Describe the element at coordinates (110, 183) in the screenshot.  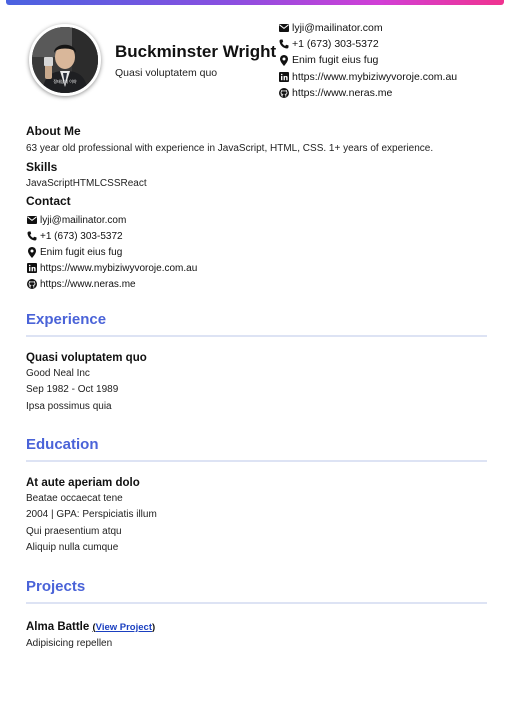
I see `skill-item: CSS` at that location.